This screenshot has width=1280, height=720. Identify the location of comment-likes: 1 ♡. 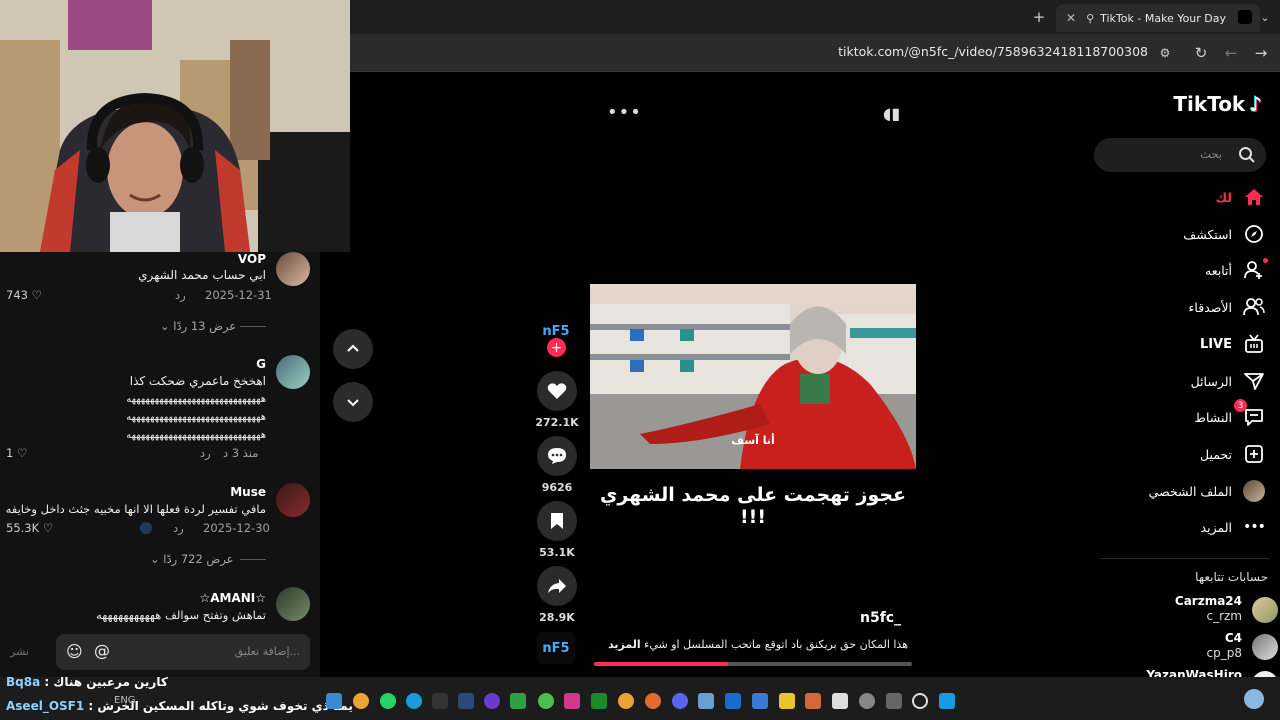
(16, 453).